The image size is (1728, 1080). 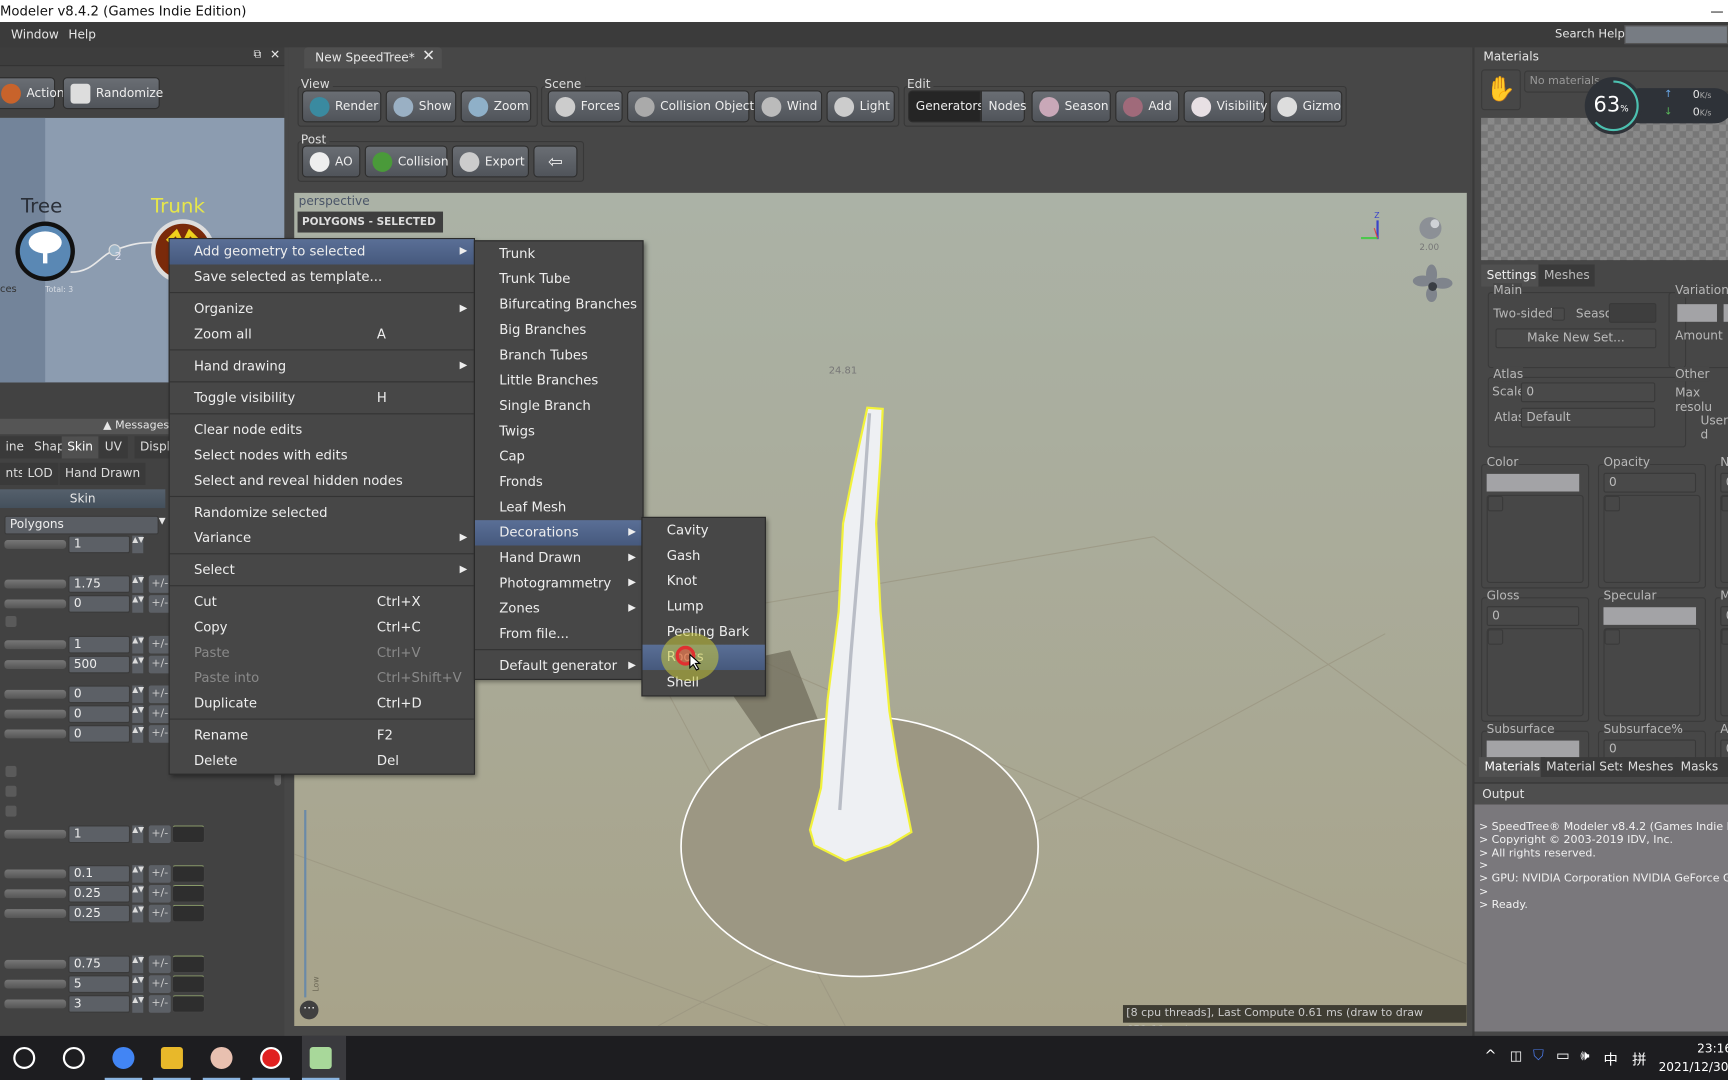 I want to click on menu-item-select-nodes-with-edits: Select nodes with edits, so click(x=322, y=455).